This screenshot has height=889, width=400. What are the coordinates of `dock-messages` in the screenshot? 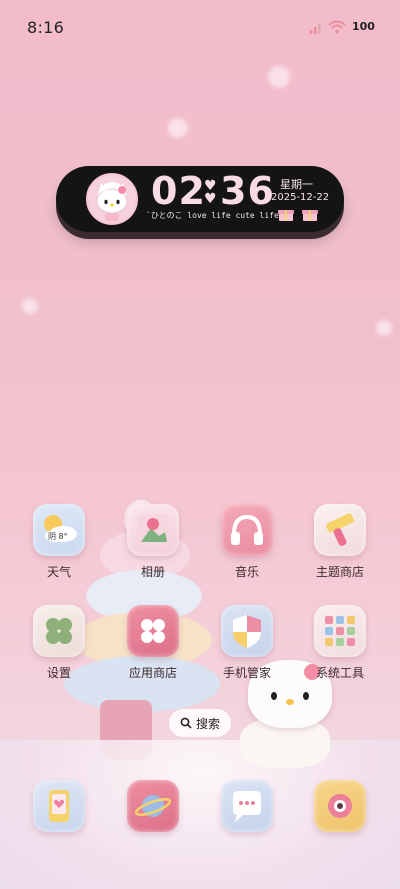 It's located at (247, 806).